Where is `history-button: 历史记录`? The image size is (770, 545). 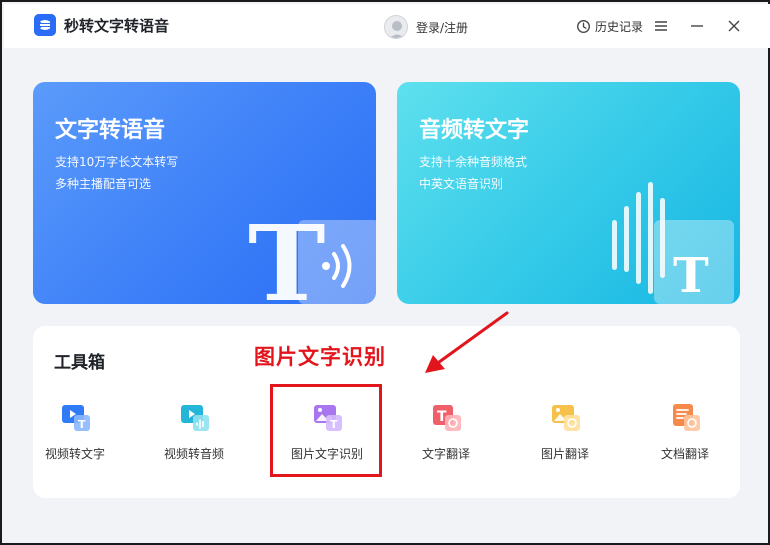
history-button: 历史记录 is located at coordinates (609, 26).